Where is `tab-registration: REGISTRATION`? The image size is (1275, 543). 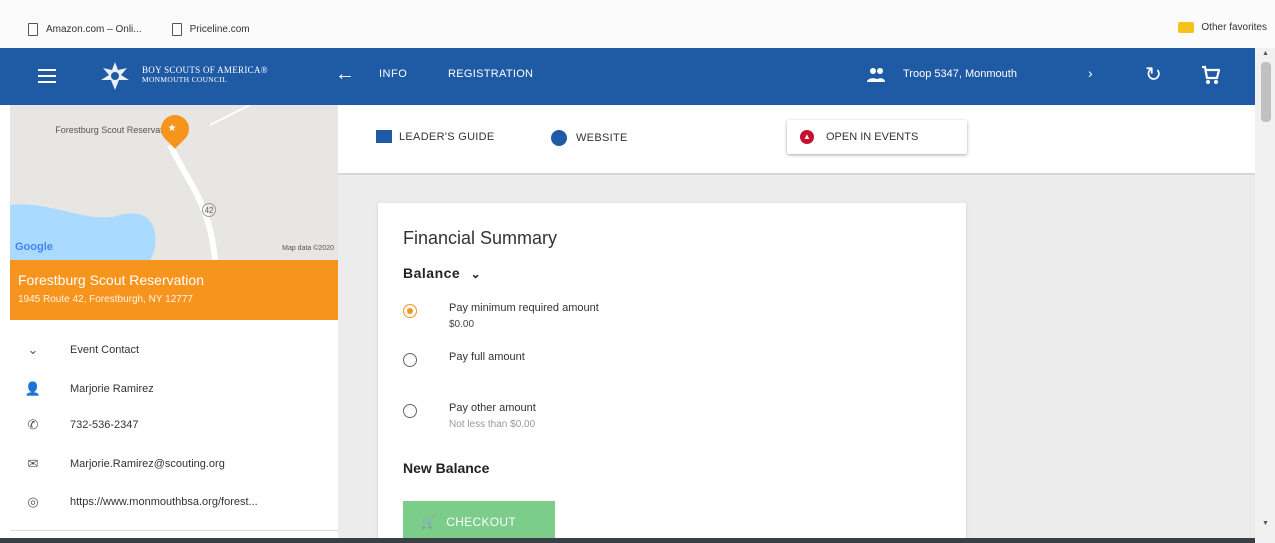
tab-registration: REGISTRATION is located at coordinates (490, 74).